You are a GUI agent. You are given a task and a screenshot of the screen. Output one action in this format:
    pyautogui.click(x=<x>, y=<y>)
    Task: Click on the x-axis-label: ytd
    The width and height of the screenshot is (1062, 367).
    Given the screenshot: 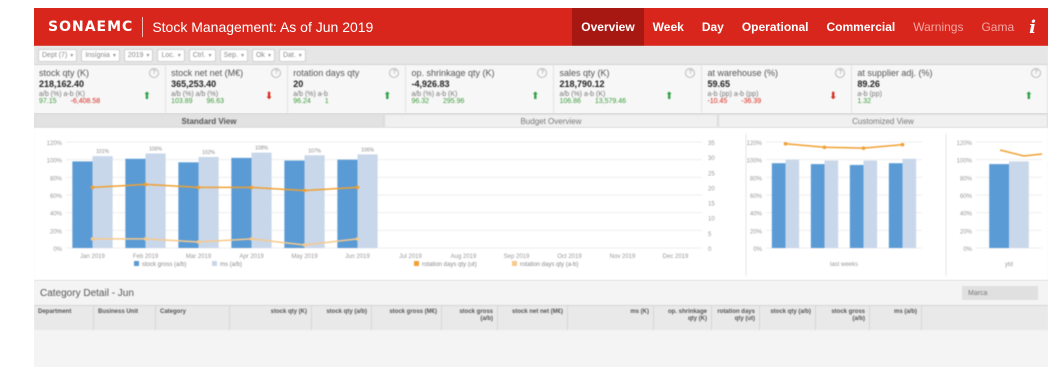 What is the action you would take?
    pyautogui.click(x=1009, y=265)
    